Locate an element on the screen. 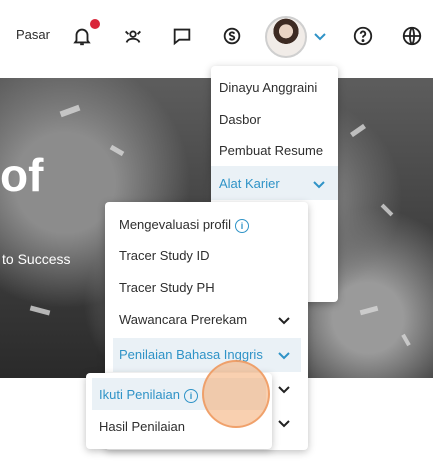 This screenshot has height=470, width=433. chat-icon is located at coordinates (182, 36).